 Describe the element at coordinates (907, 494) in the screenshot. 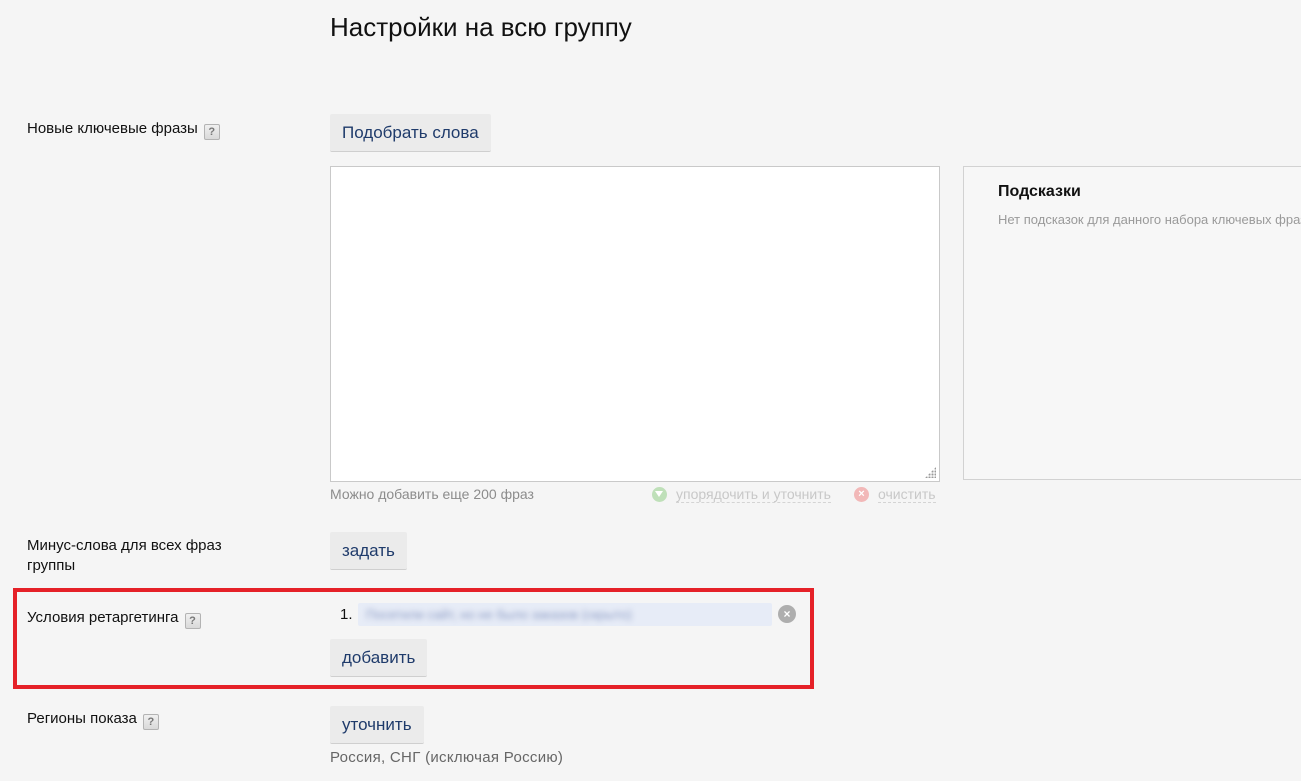

I see `clear-link: очистить` at that location.